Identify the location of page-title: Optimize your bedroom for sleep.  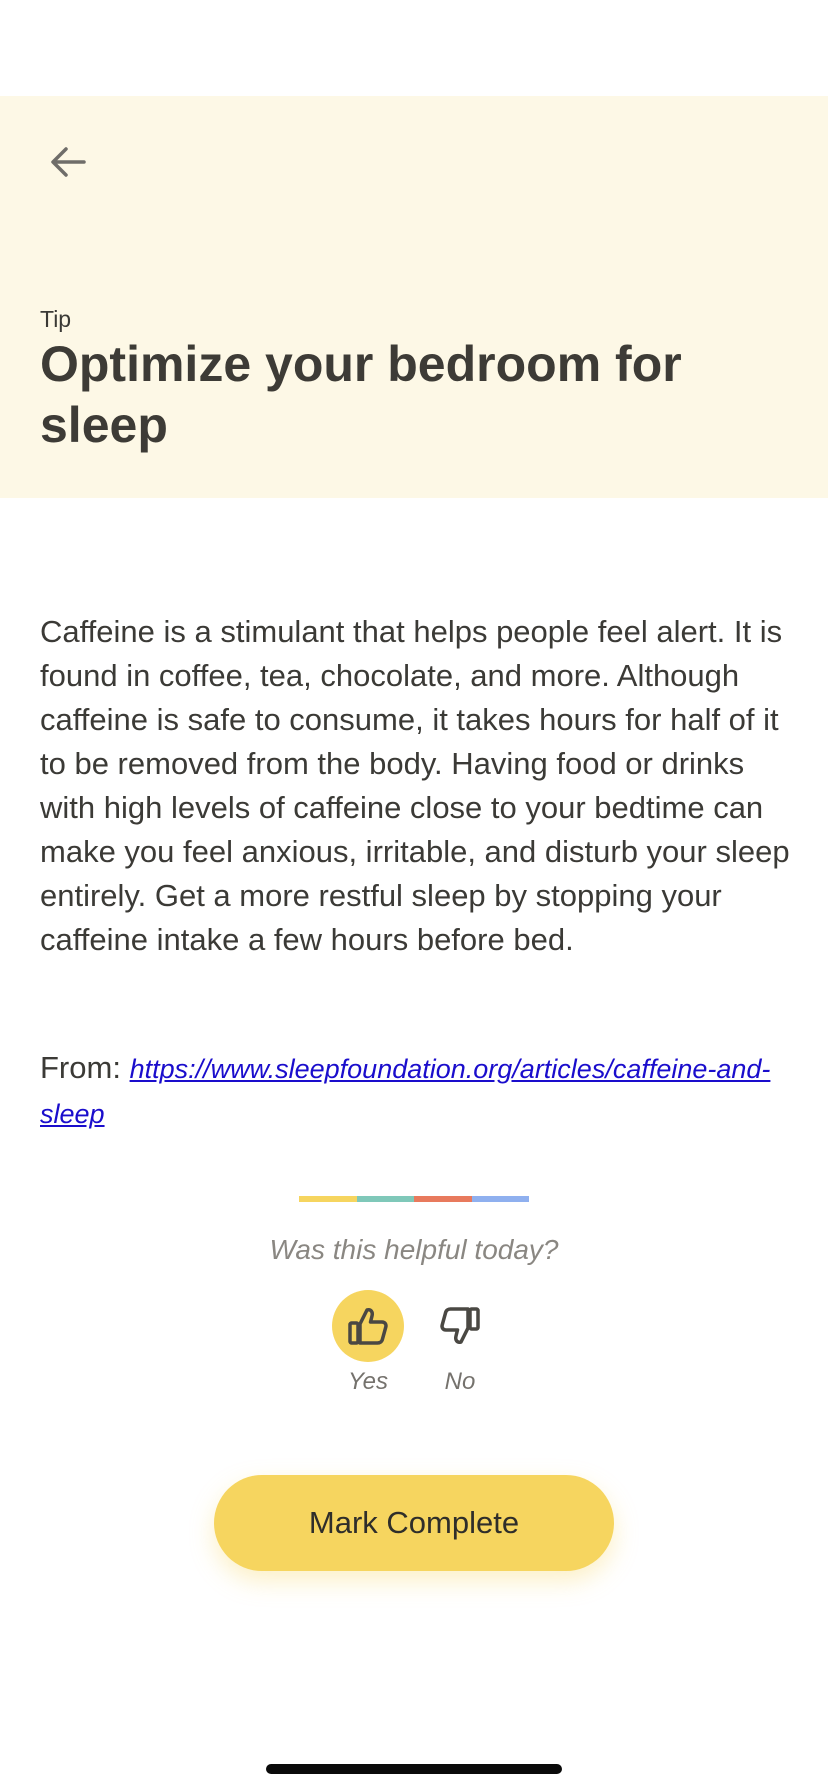
(361, 394).